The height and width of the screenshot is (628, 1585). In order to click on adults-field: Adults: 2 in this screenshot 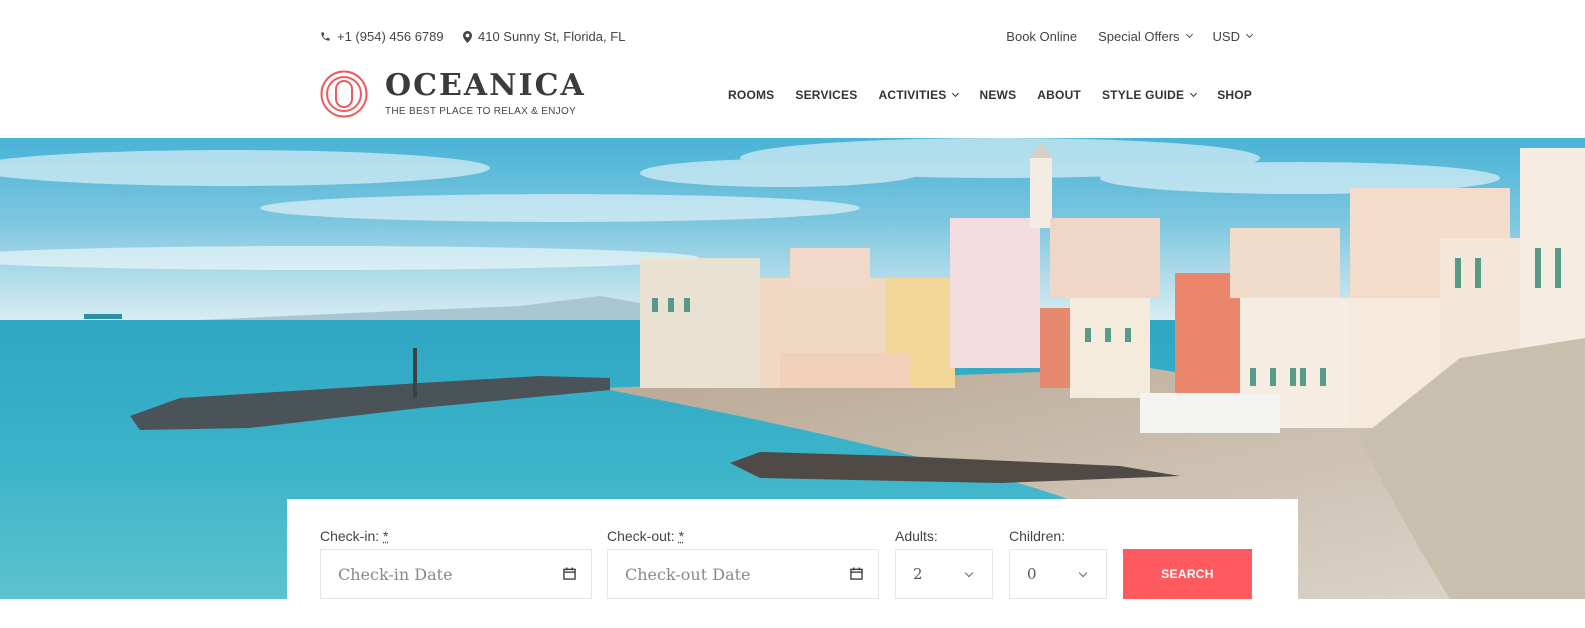, I will do `click(944, 563)`.